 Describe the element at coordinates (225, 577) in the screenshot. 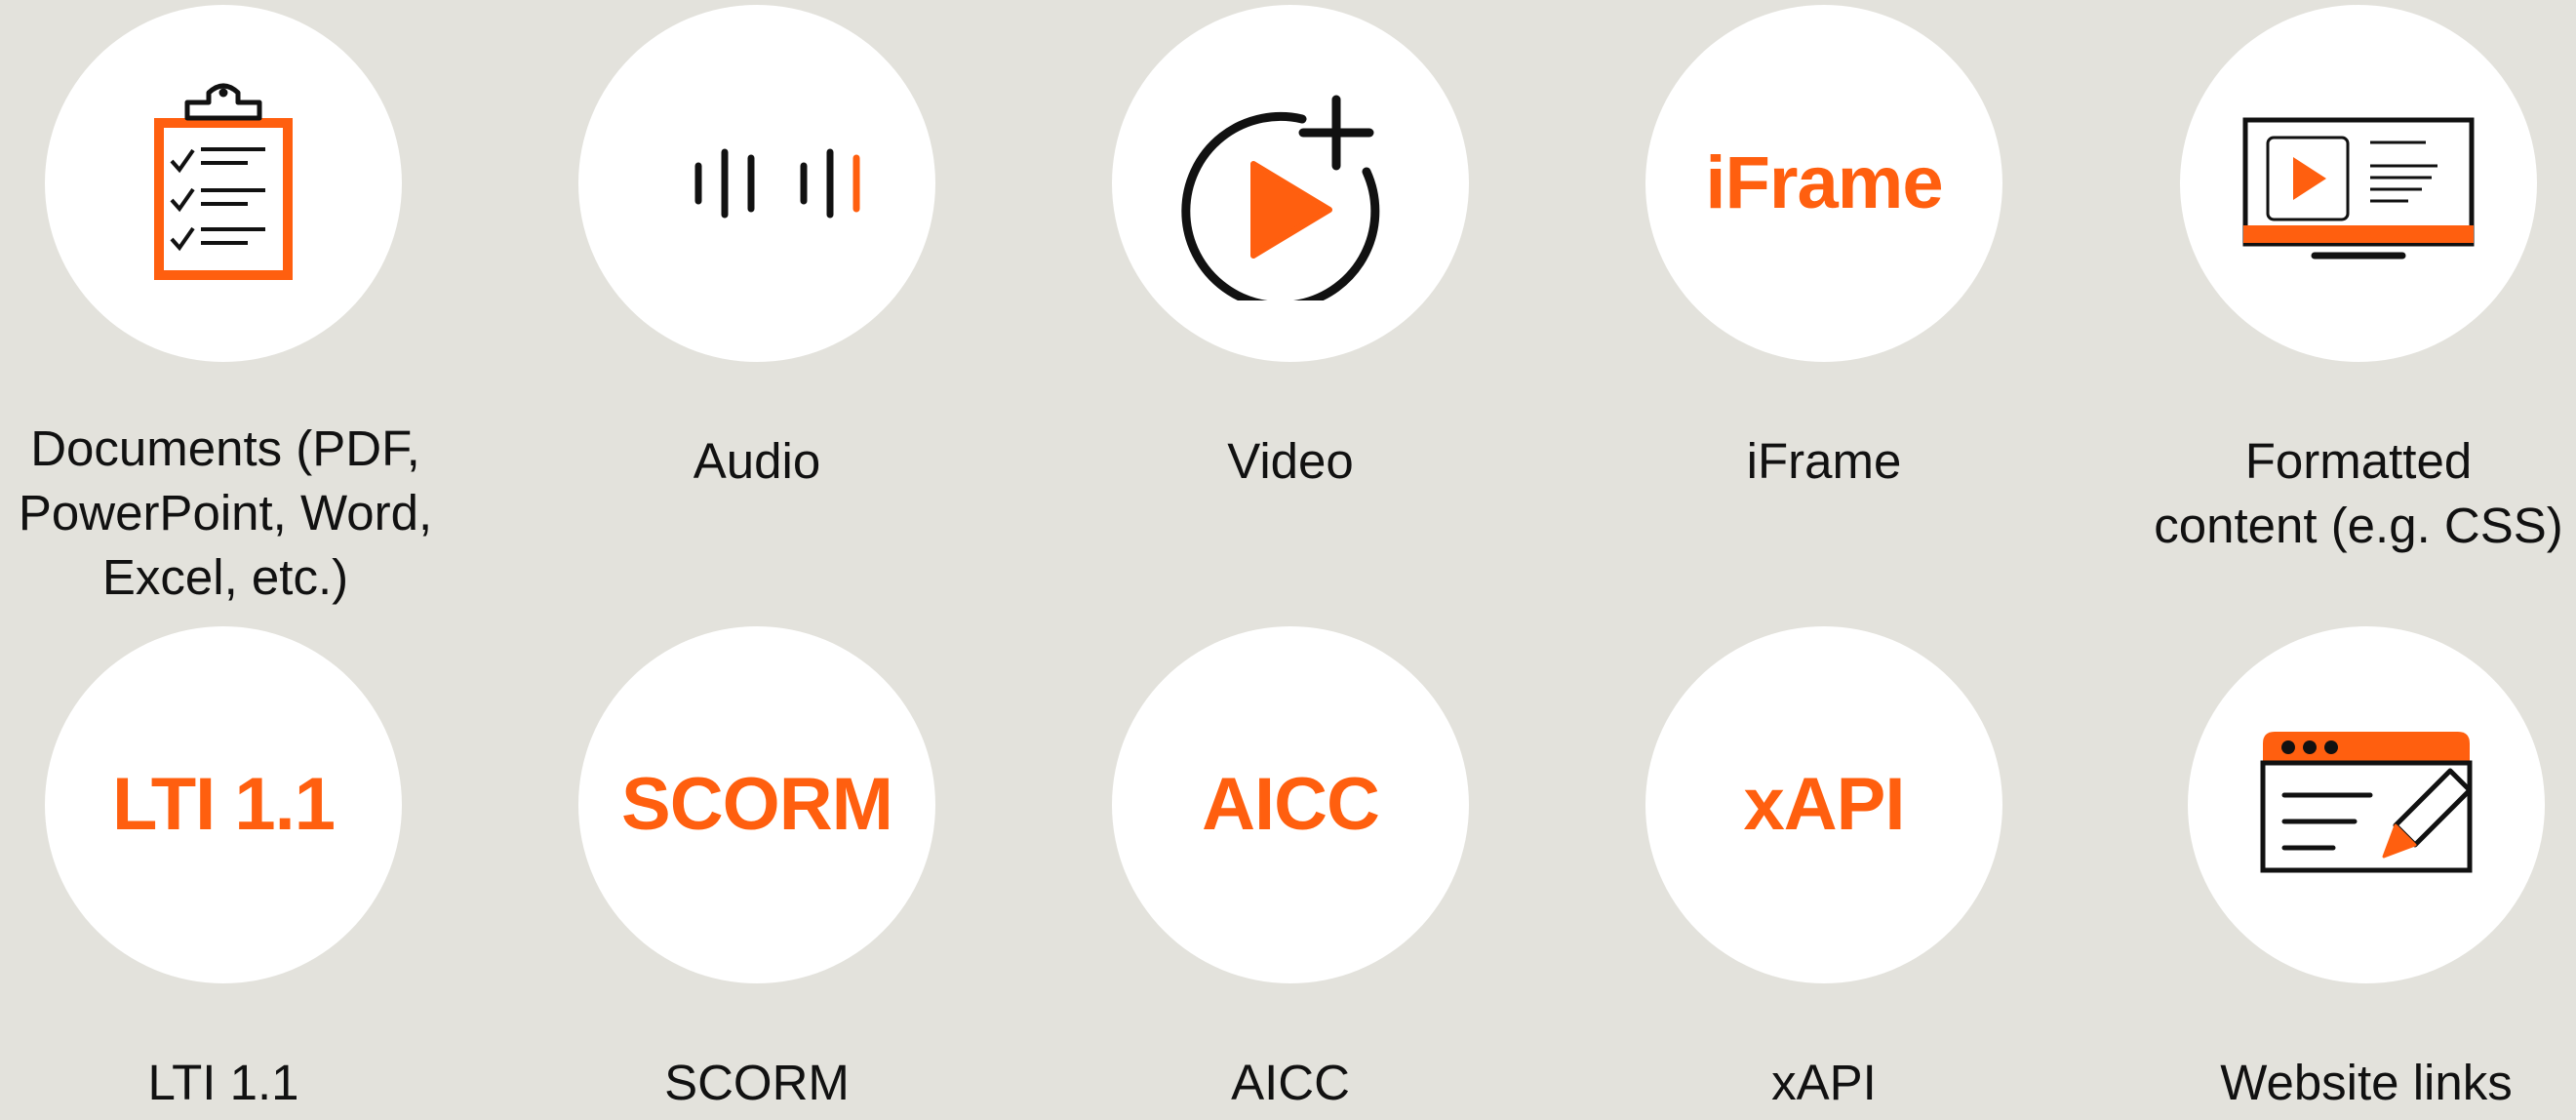

I see `documents-label-line-3: Excel, etc.)` at that location.